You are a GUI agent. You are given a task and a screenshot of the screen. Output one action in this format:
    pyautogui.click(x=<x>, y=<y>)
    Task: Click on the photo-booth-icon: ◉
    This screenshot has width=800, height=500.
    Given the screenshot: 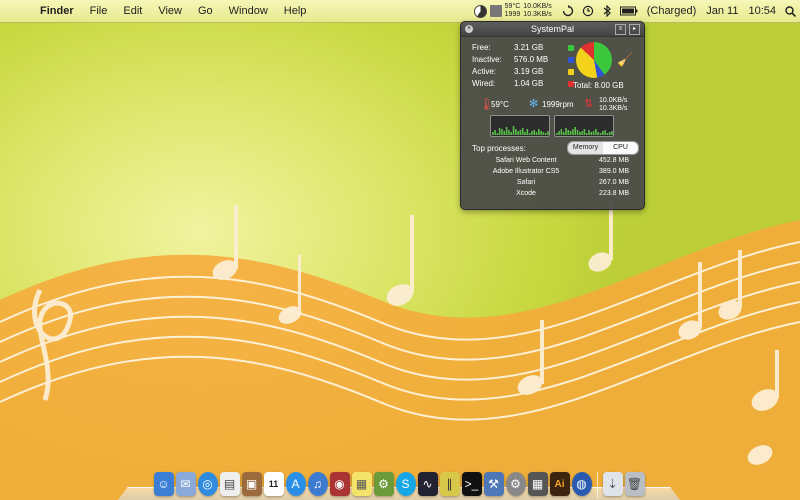 What is the action you would take?
    pyautogui.click(x=339, y=484)
    